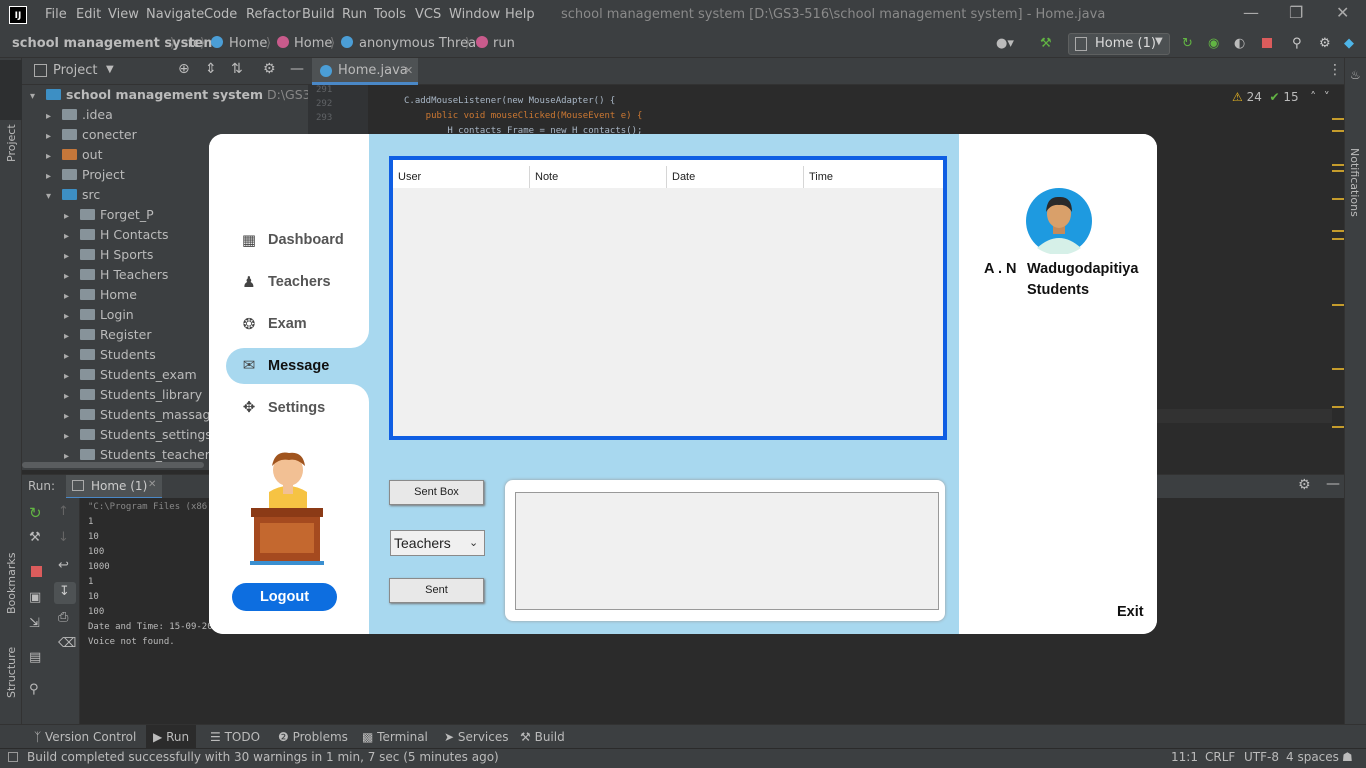 The width and height of the screenshot is (1366, 768). What do you see at coordinates (130, 375) in the screenshot?
I see `tree-item: ▸ Students_exam` at bounding box center [130, 375].